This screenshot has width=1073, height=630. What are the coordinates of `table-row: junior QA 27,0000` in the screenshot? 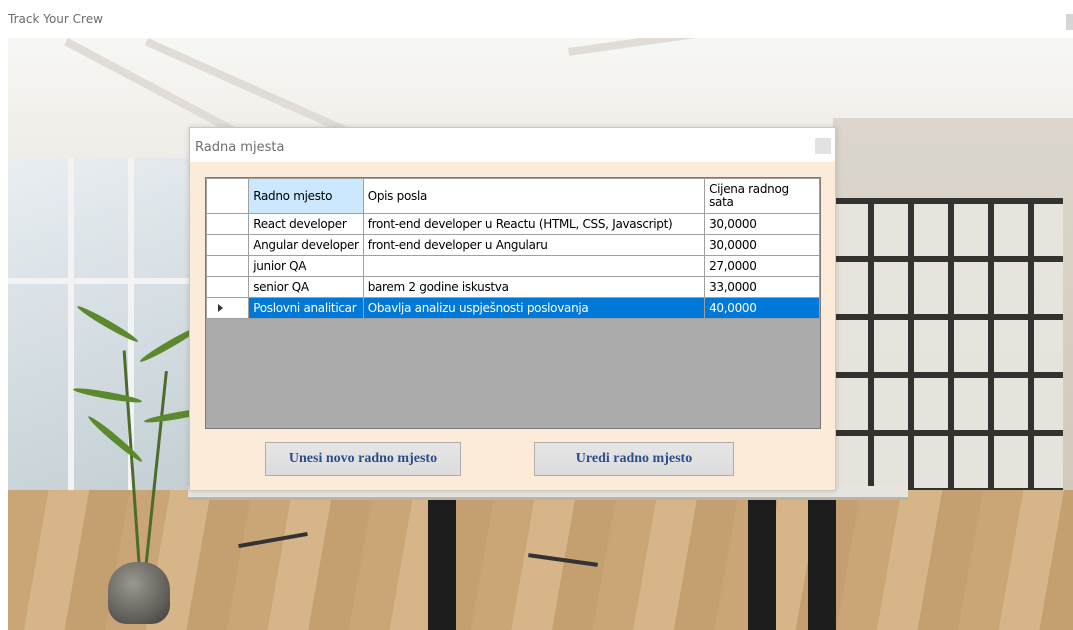 It's located at (513, 266).